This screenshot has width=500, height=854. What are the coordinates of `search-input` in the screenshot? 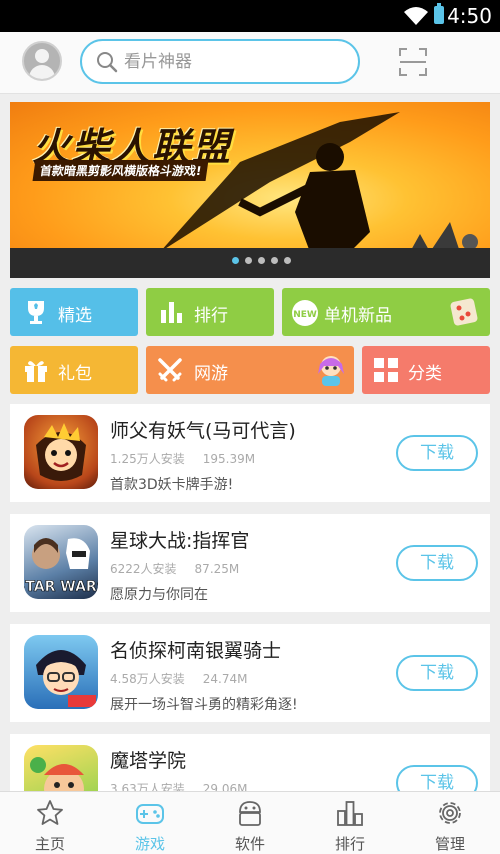 It's located at (234, 62).